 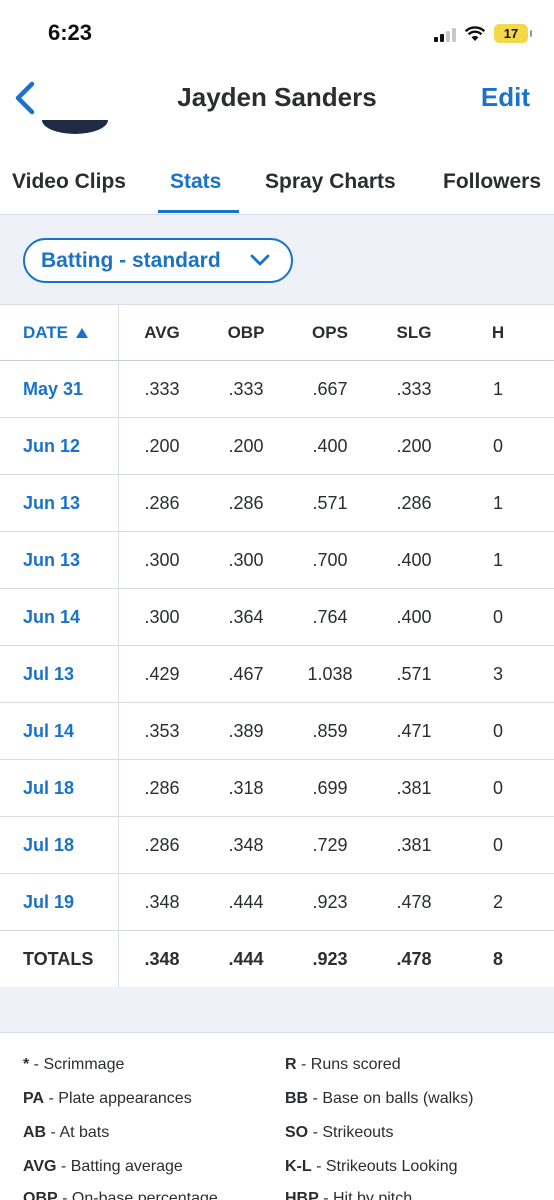 I want to click on page-title: Jayden Sanders, so click(x=277, y=97).